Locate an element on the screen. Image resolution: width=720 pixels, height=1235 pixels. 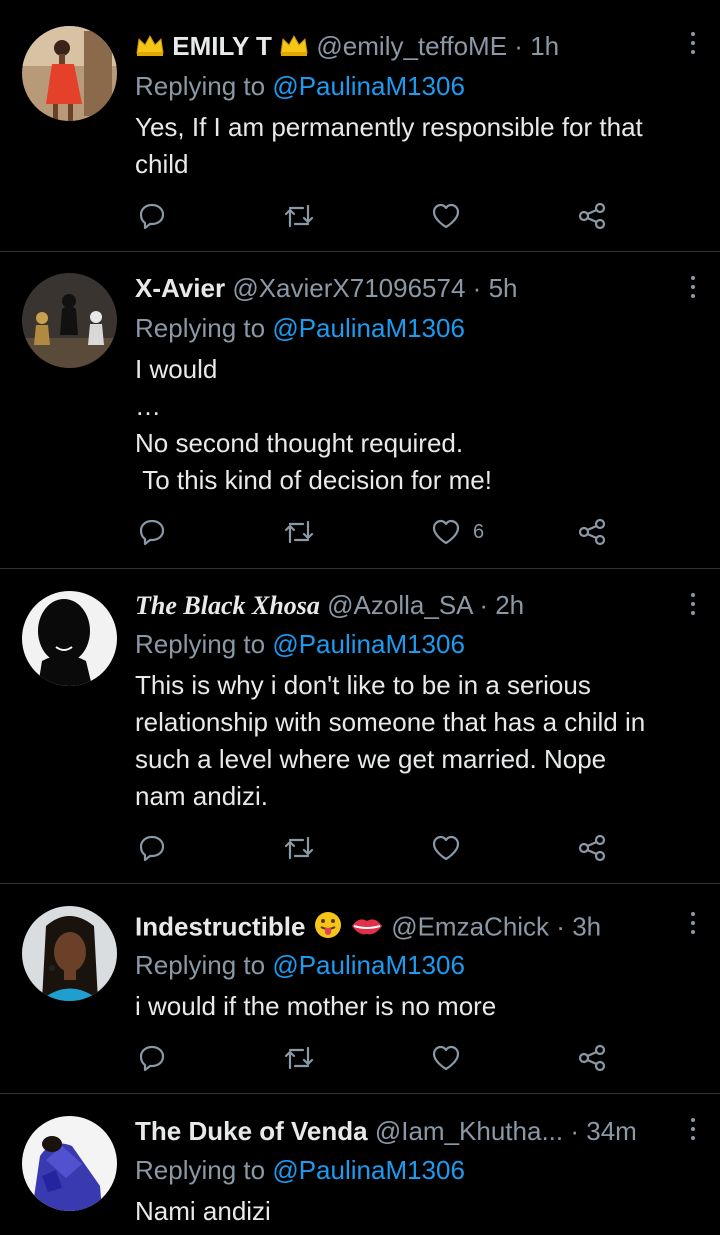
tweet-header: The Black Xhosa @Azolla_SA · 2h is located at coordinates (329, 605).